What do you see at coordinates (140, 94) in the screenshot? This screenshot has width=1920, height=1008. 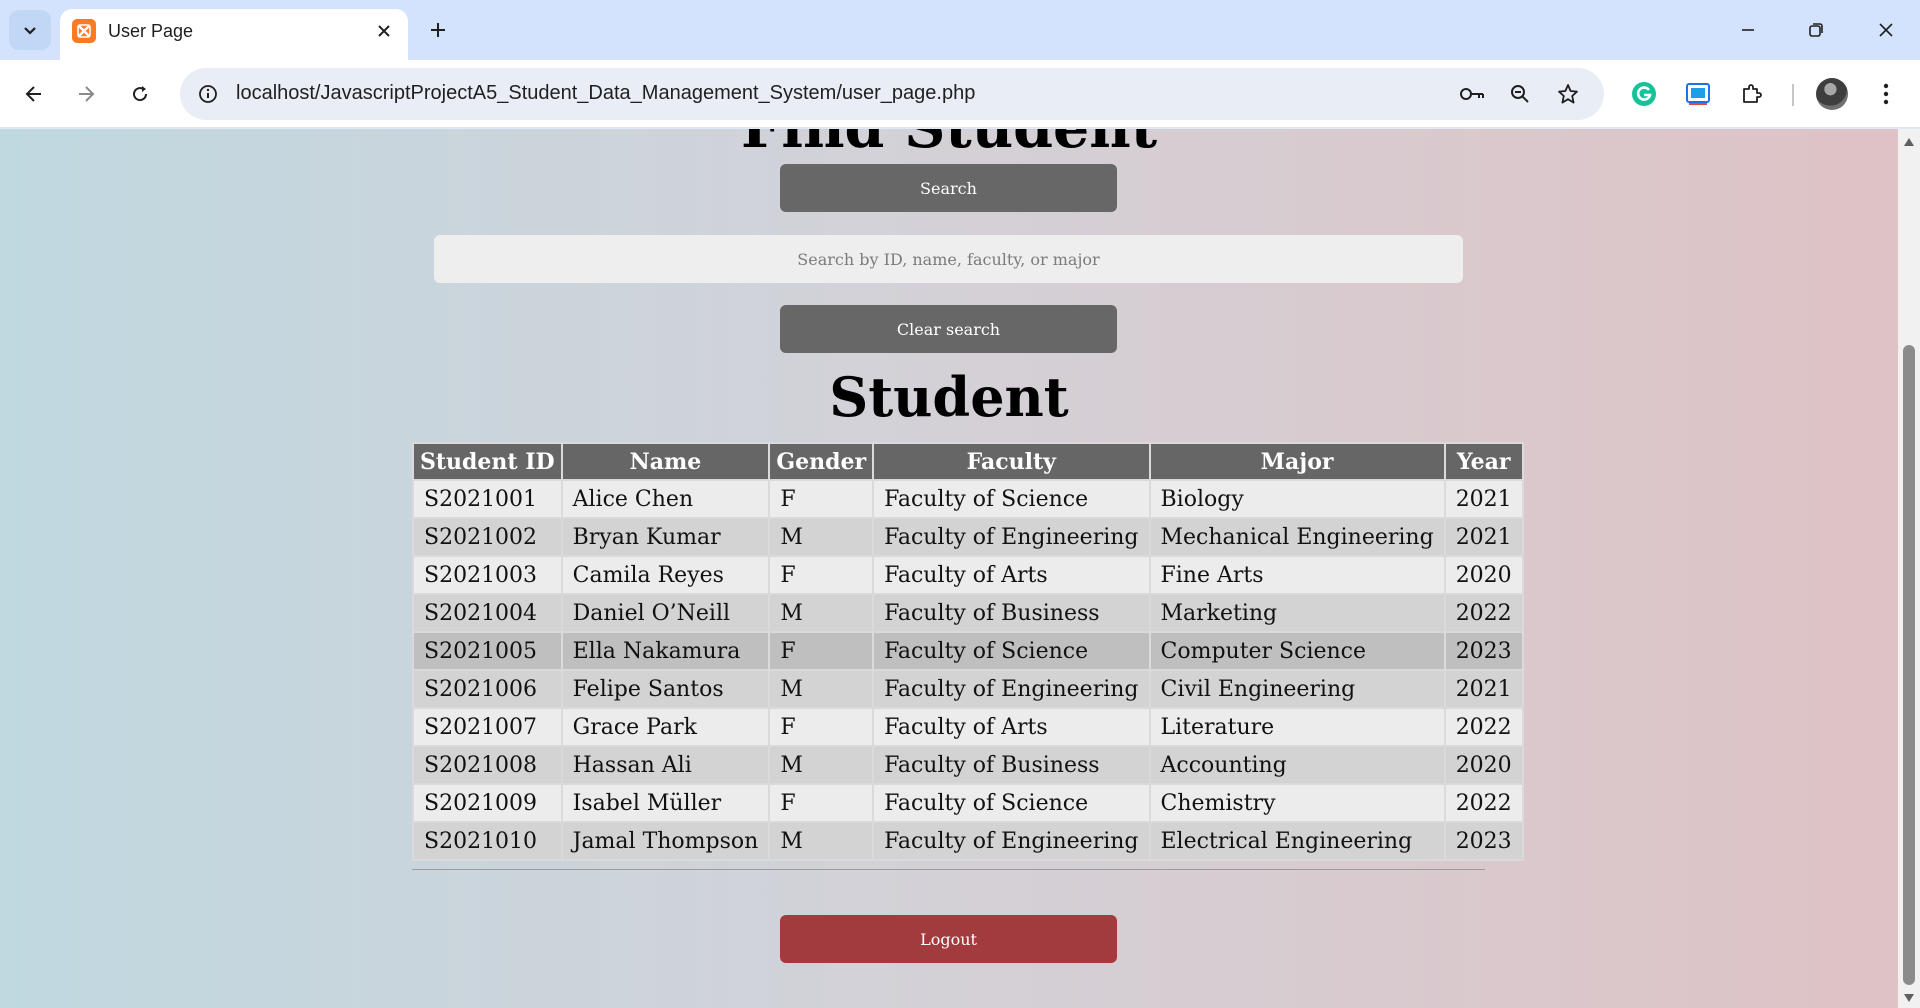 I see `reload-icon` at bounding box center [140, 94].